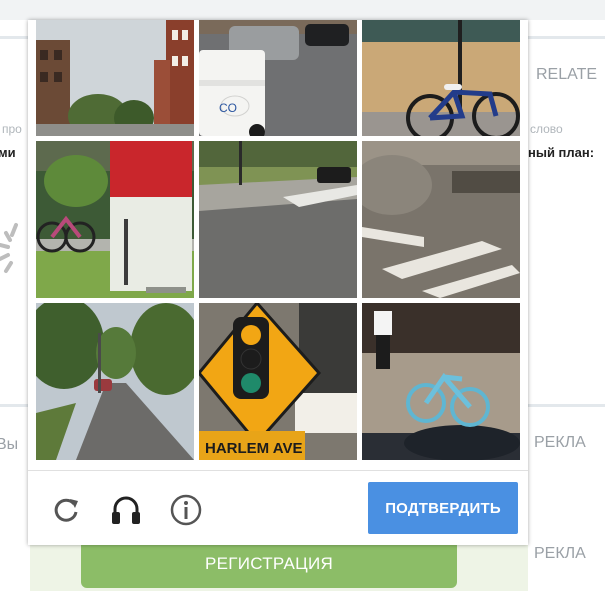 The image size is (605, 591). I want to click on left-fragment-text: ми, so click(8, 152).